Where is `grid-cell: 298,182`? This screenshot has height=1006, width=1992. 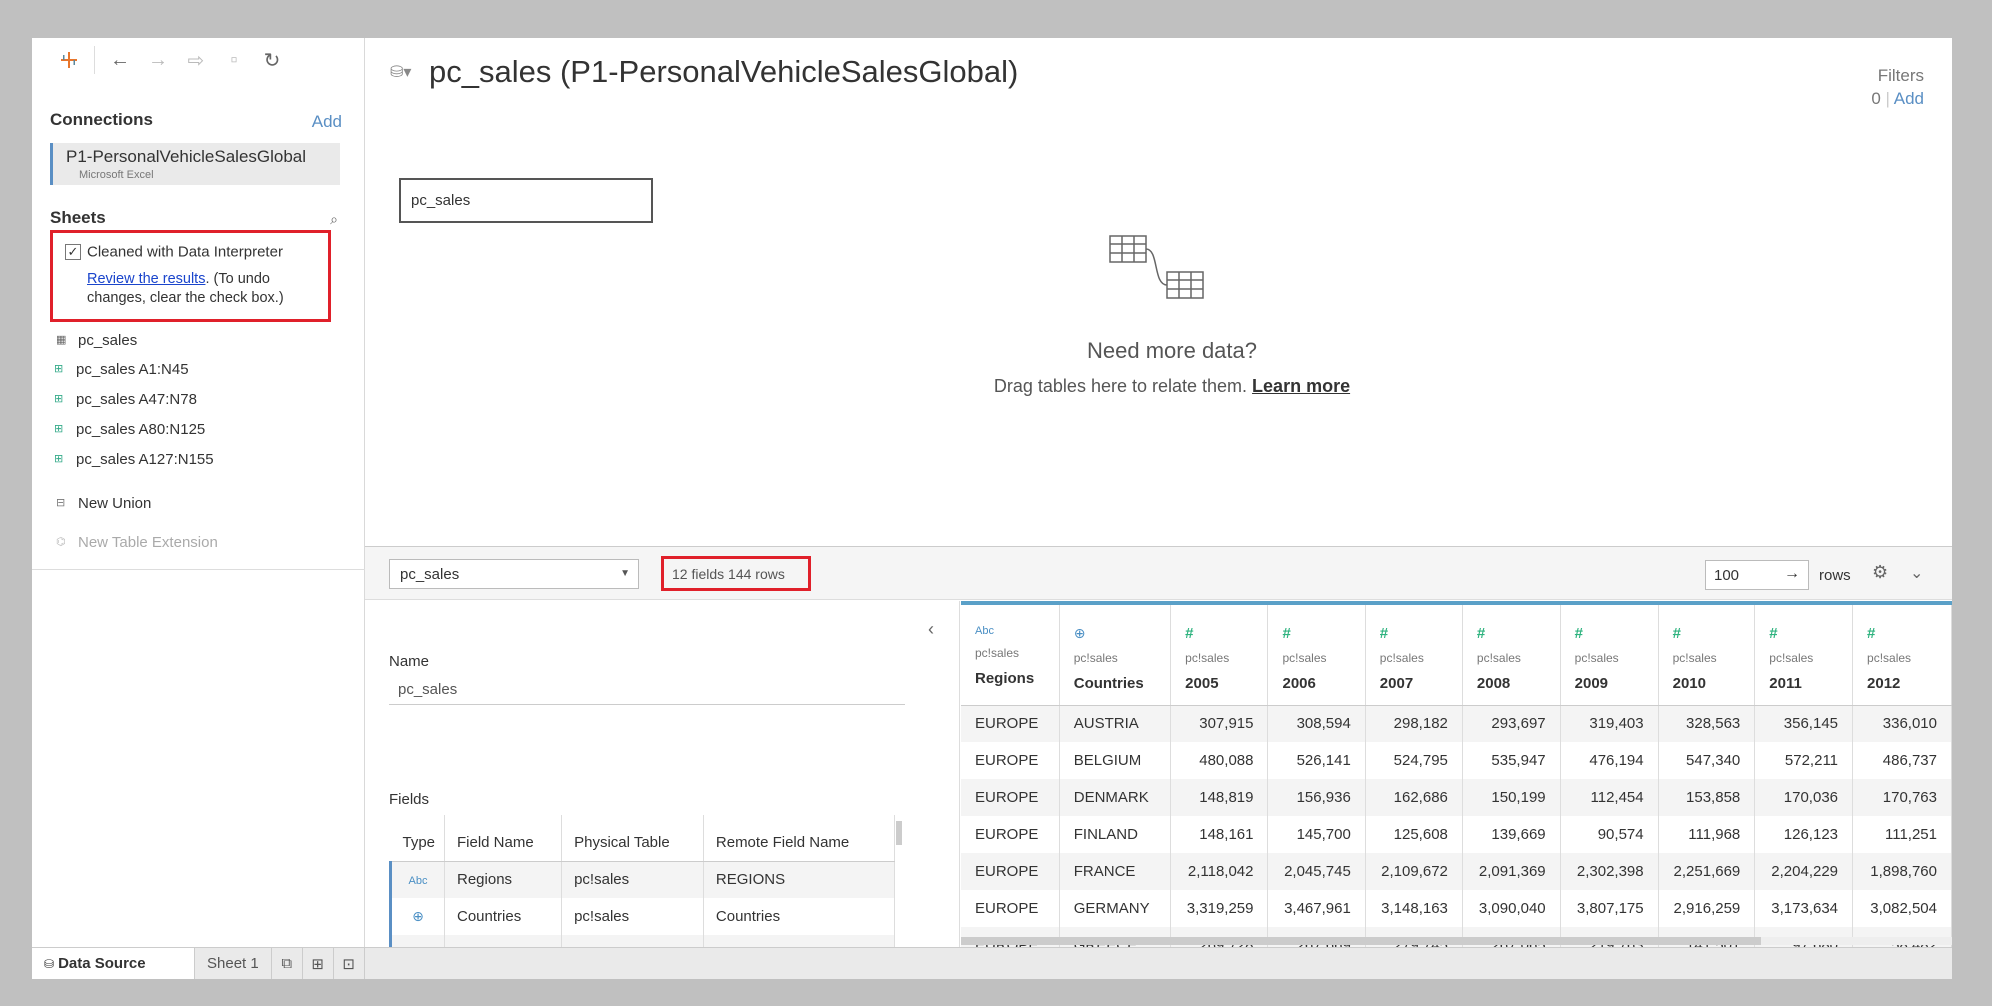
grid-cell: 298,182 is located at coordinates (1414, 723).